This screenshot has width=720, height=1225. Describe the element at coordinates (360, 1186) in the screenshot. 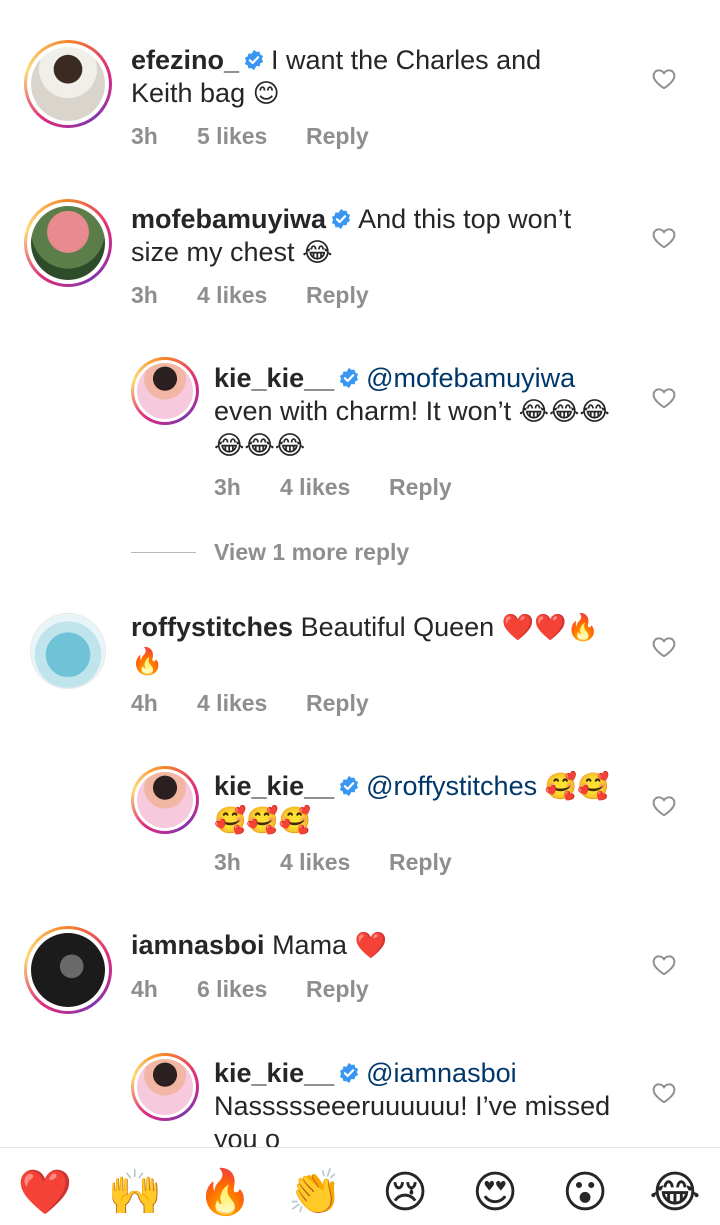

I see `quick-reaction-bar: ❤️ 🙌 🔥 👏 😢 😍 😮 😂` at that location.